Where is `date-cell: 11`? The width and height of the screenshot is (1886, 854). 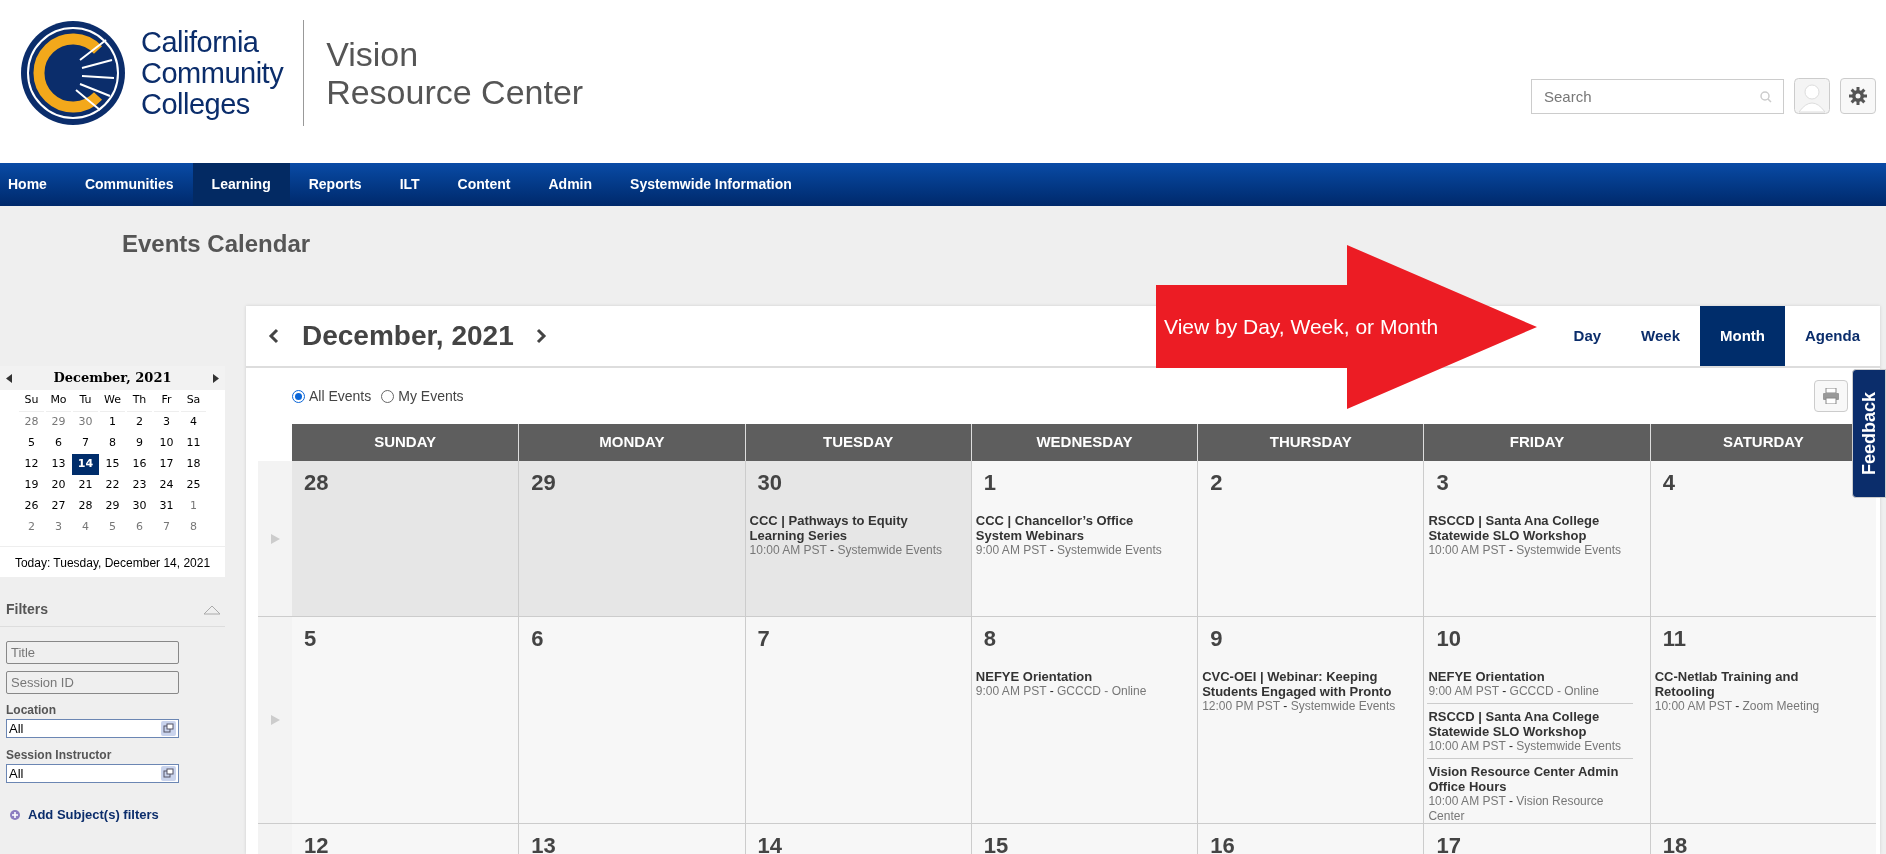 date-cell: 11 is located at coordinates (193, 443).